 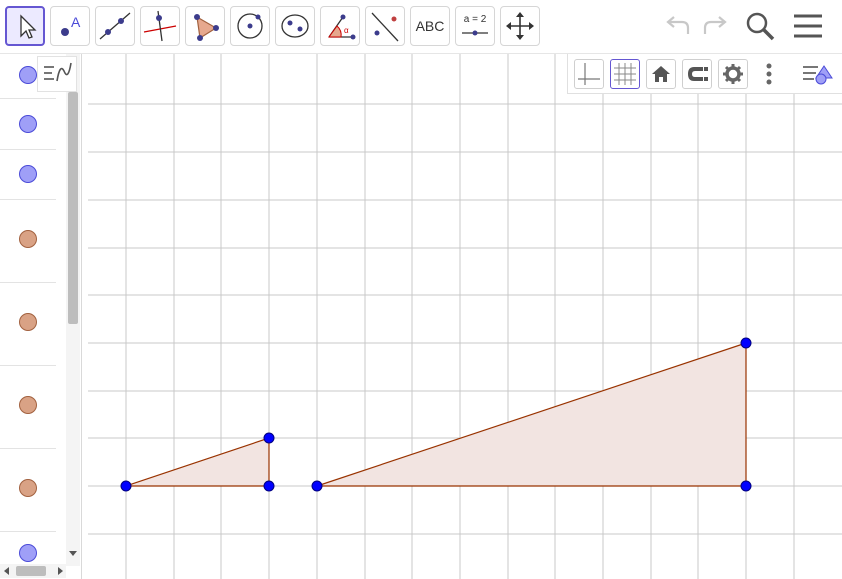 What do you see at coordinates (73, 208) in the screenshot?
I see `vertical-scrollbar-thumb` at bounding box center [73, 208].